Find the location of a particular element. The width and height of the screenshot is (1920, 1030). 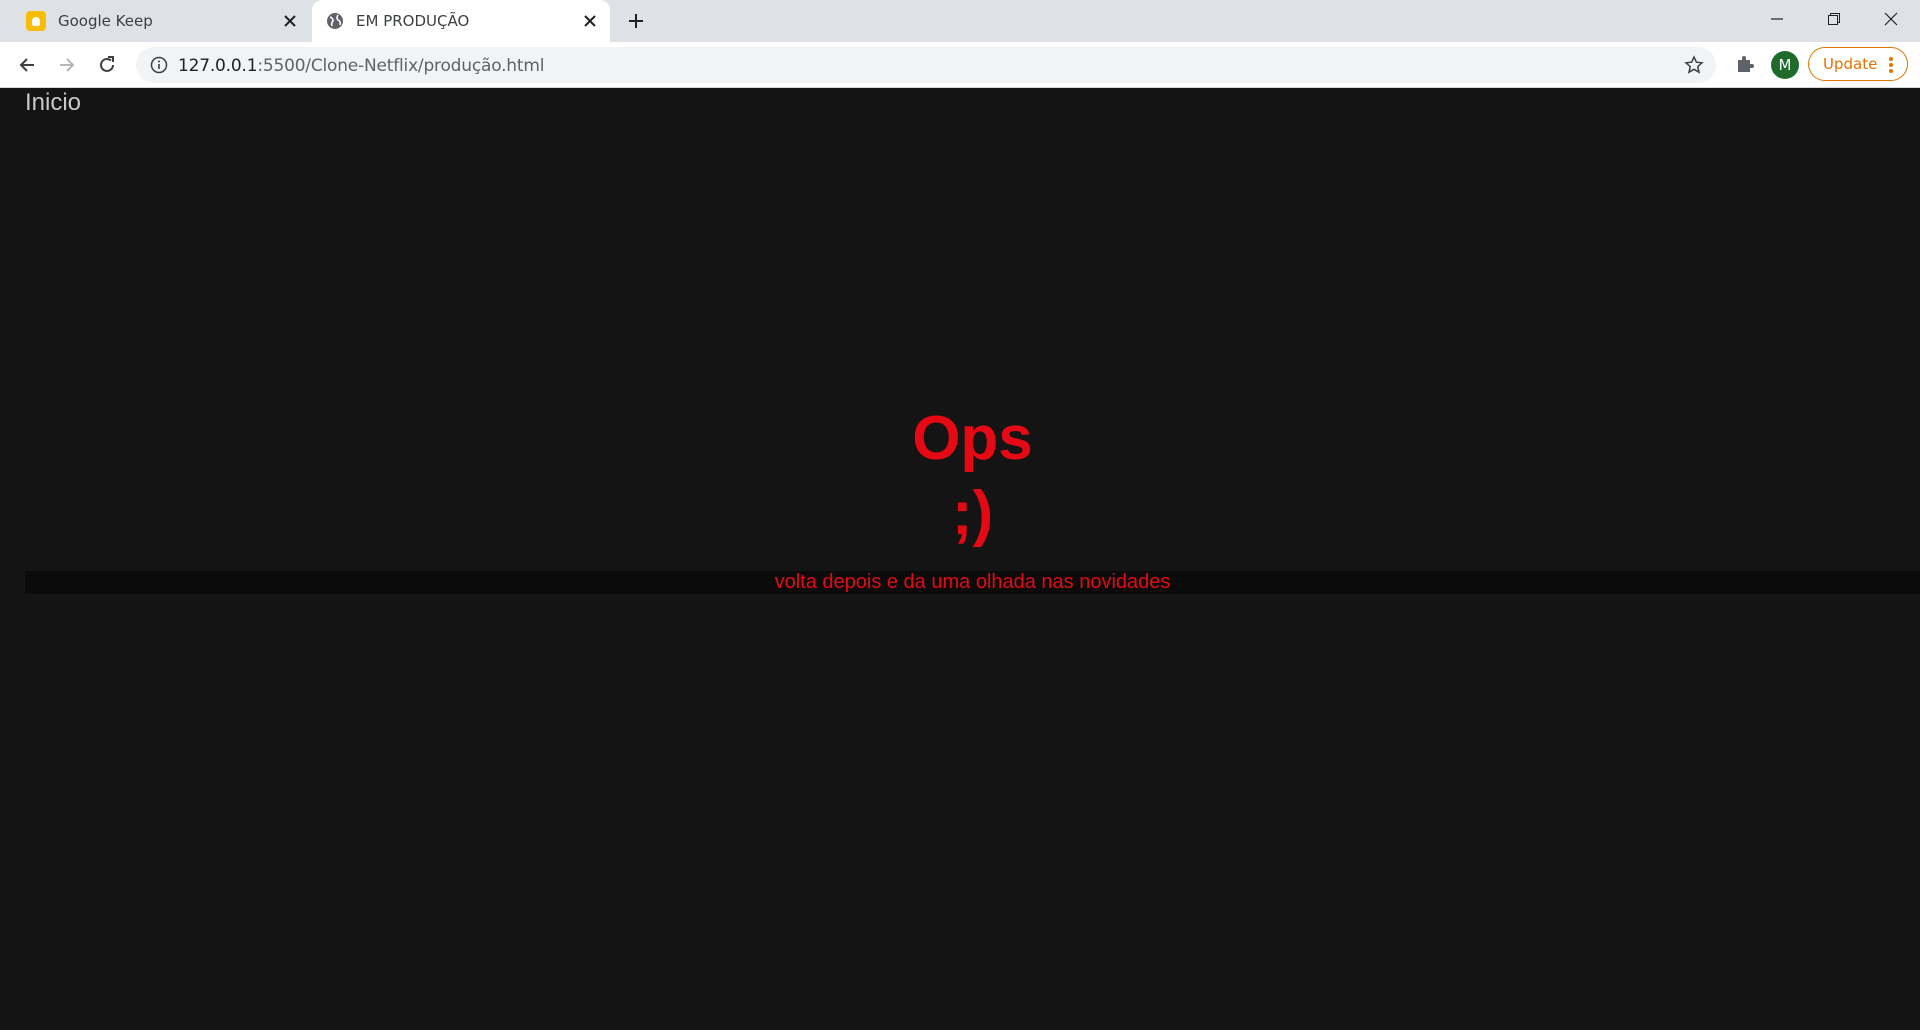

close-window-button is located at coordinates (1891, 19).